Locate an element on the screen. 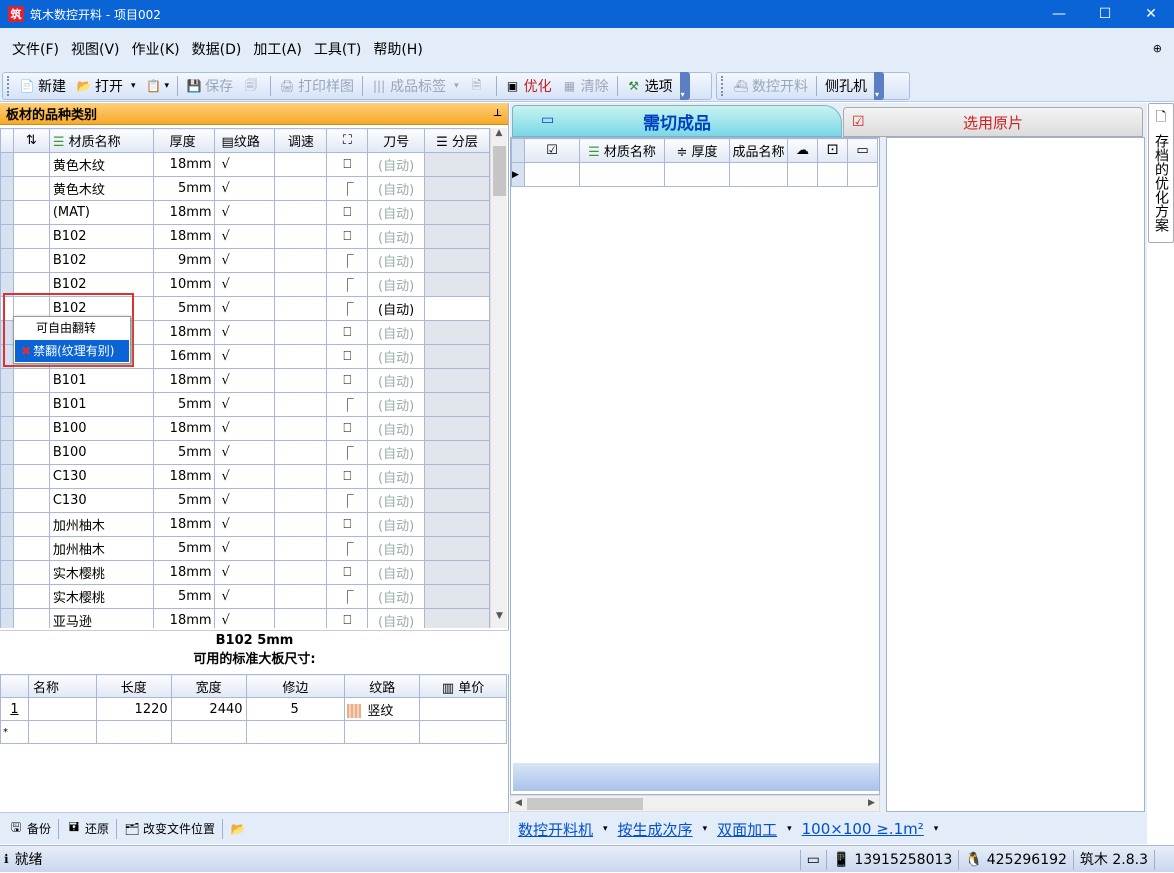  print-sample-button: 🖨 打印样图 is located at coordinates (316, 86).